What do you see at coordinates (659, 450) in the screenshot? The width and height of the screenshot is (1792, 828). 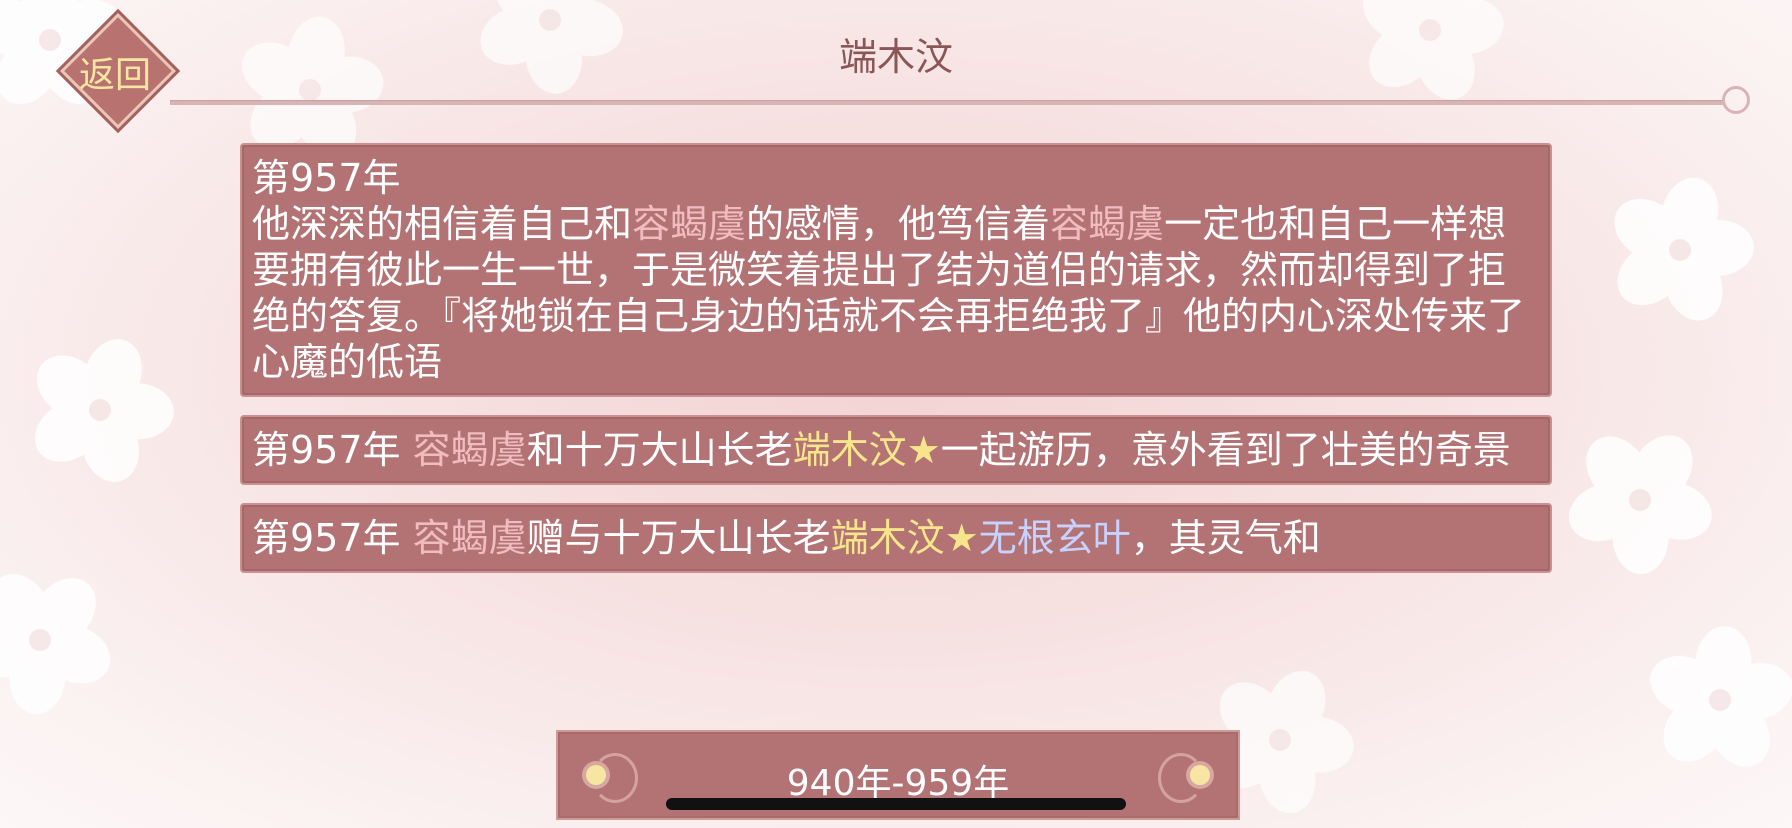 I see `event-text-segment: 和十万大山长老` at bounding box center [659, 450].